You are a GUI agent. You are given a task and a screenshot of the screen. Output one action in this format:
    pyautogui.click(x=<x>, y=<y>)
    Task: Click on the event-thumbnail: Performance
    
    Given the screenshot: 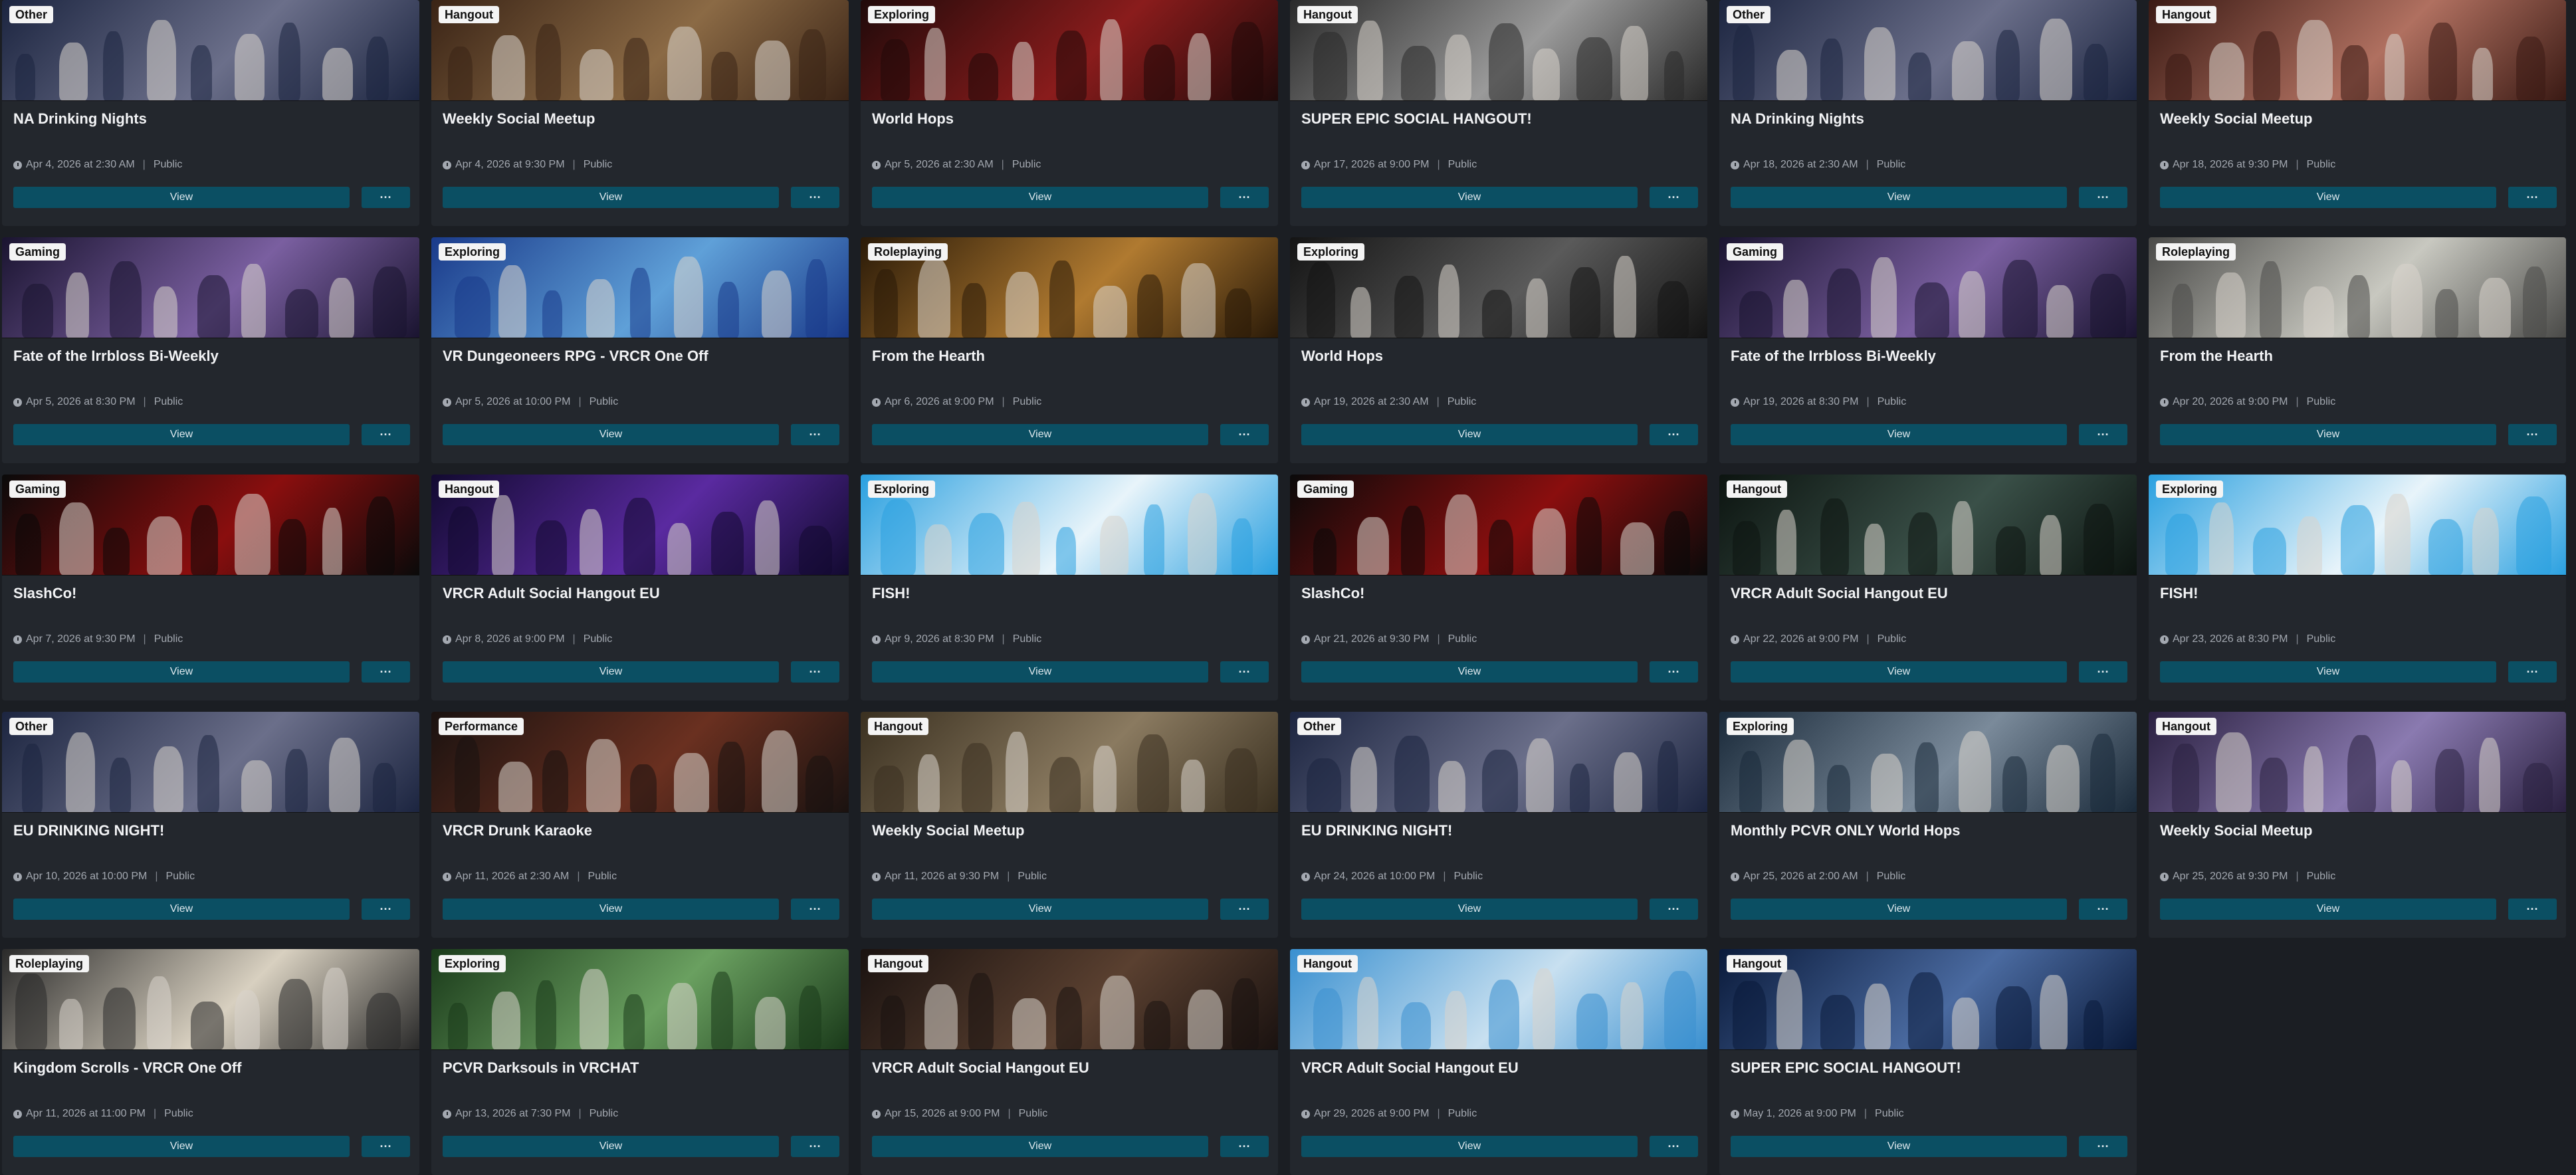 What is the action you would take?
    pyautogui.click(x=640, y=762)
    